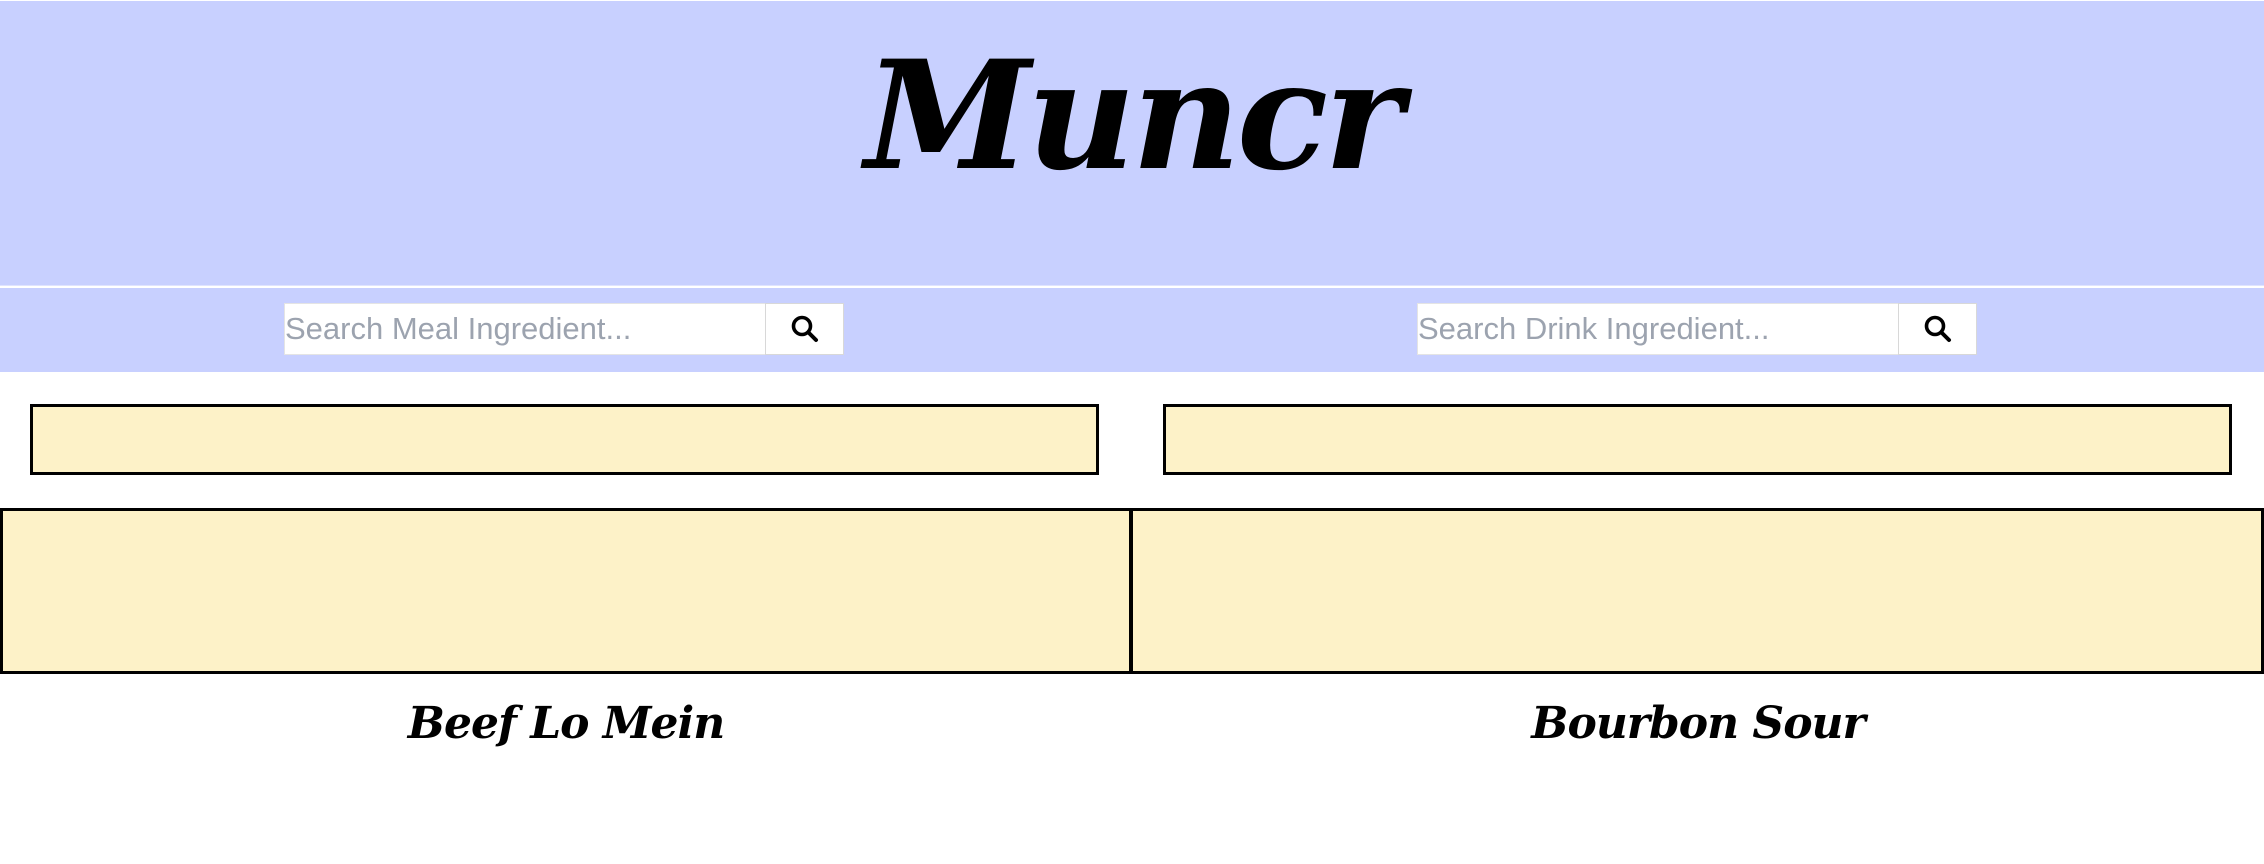  What do you see at coordinates (1698, 724) in the screenshot?
I see `drink-recipe-title: Bourbon Sour` at bounding box center [1698, 724].